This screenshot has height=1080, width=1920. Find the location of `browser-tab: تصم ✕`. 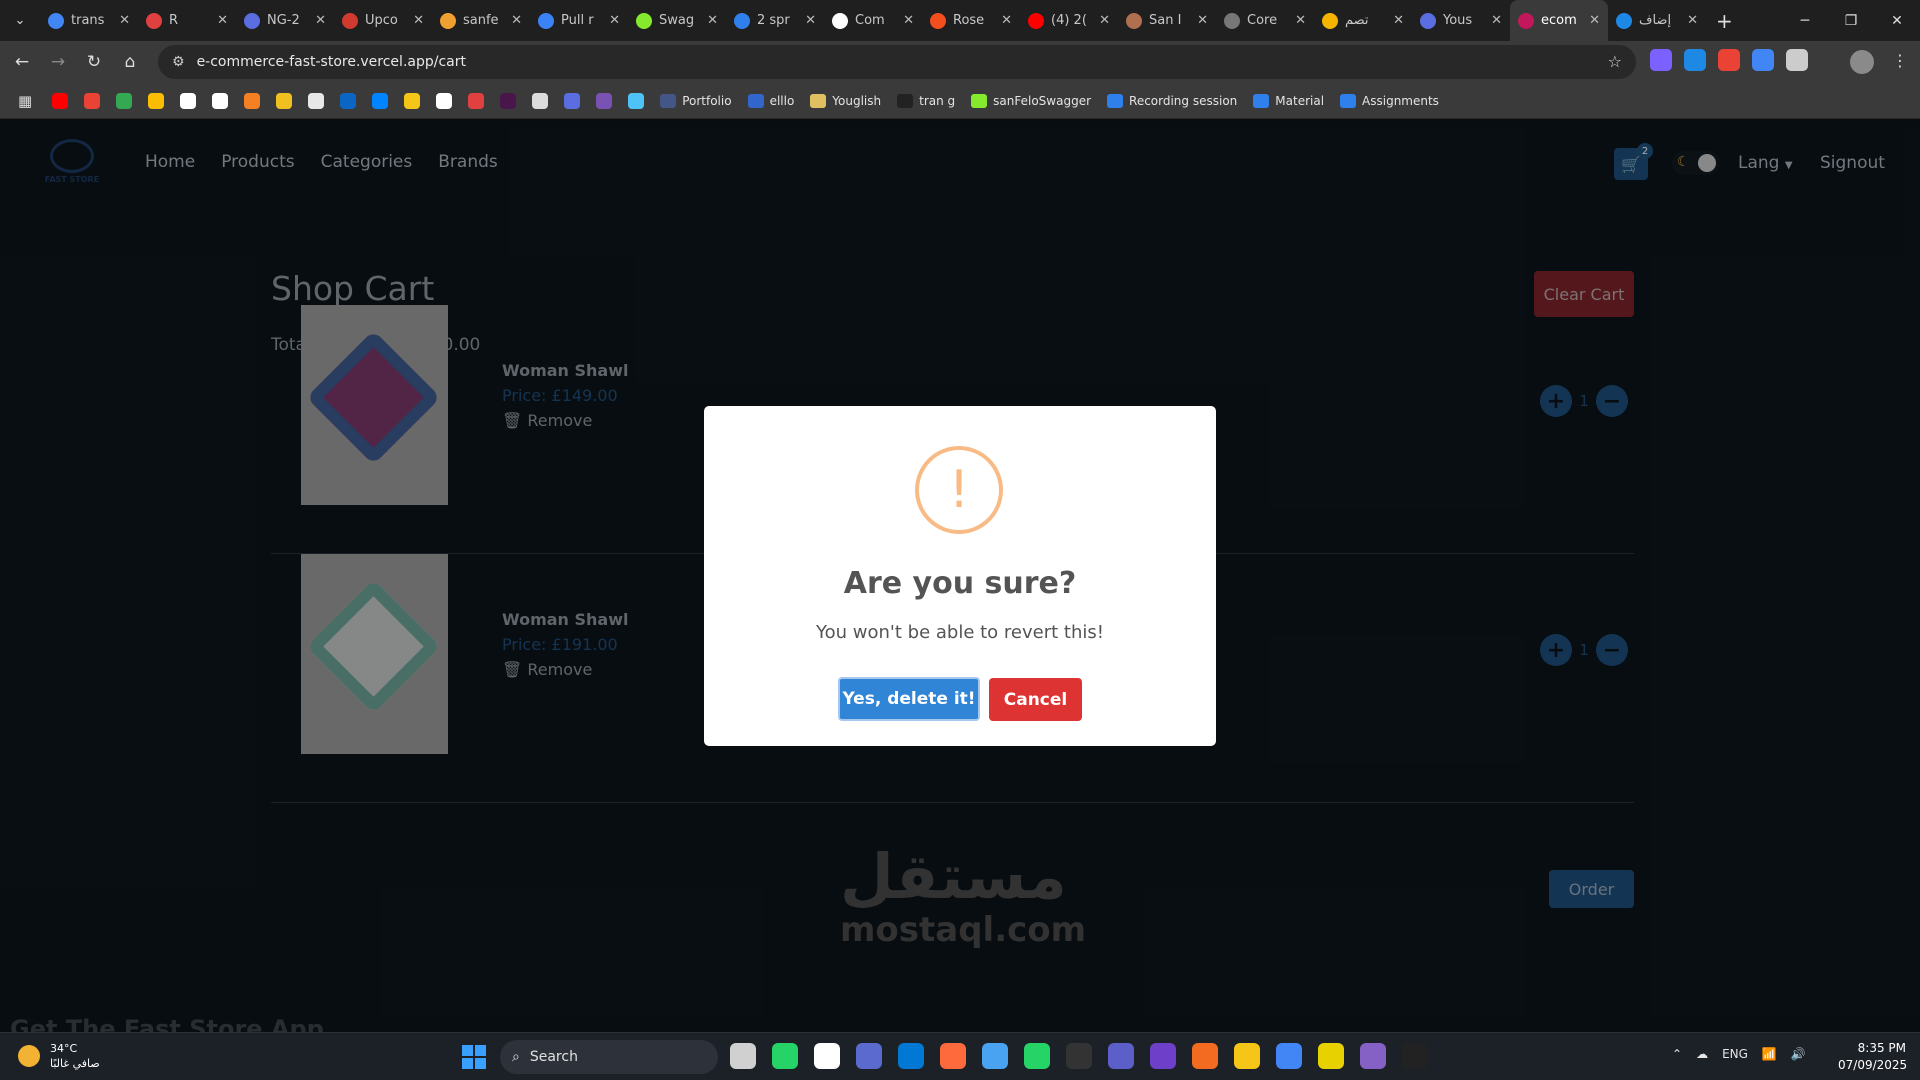

browser-tab: تصم ✕ is located at coordinates (1363, 20).